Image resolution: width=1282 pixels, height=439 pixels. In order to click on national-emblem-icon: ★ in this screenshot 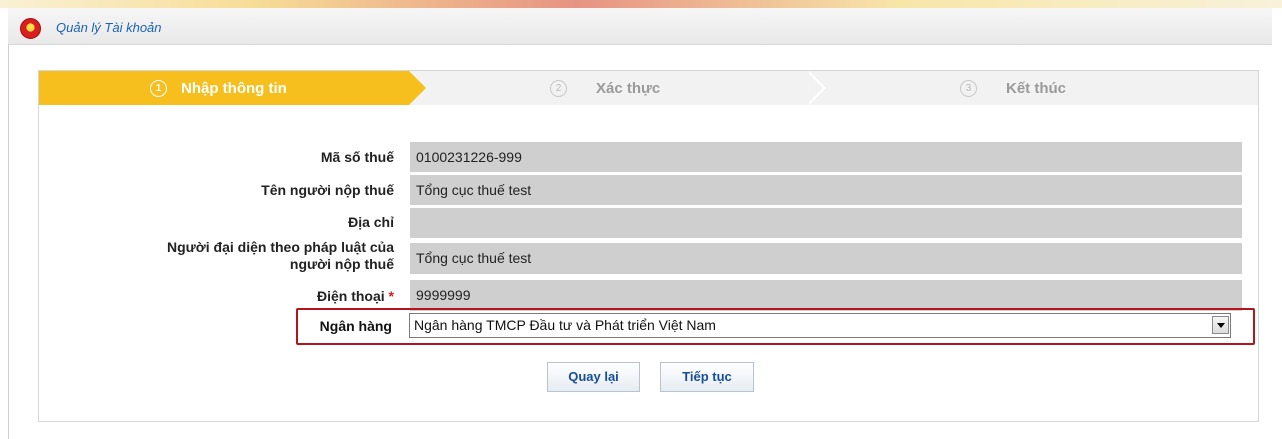, I will do `click(30, 28)`.